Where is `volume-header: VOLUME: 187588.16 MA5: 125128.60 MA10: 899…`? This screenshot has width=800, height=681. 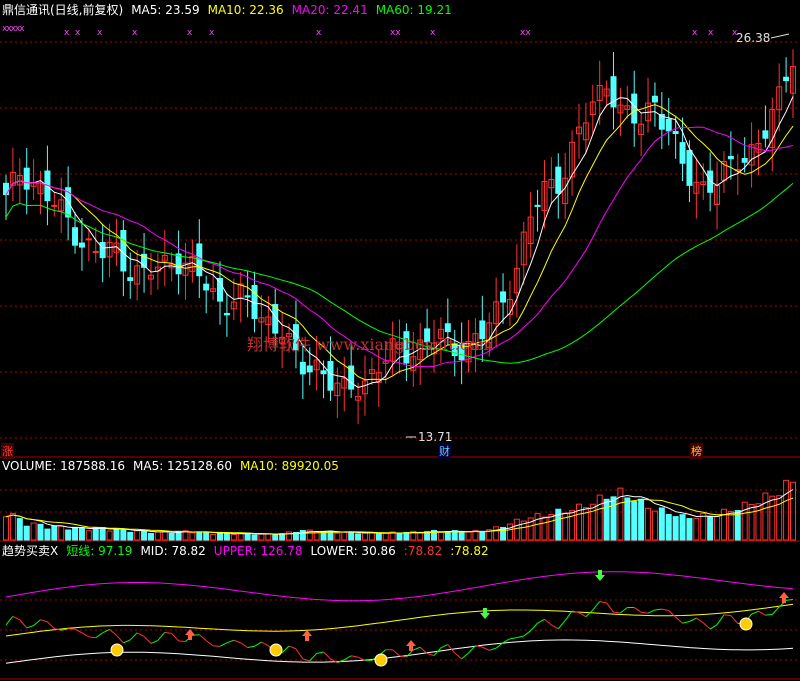 volume-header: VOLUME: 187588.16 MA5: 125128.60 MA10: 899… is located at coordinates (174, 466).